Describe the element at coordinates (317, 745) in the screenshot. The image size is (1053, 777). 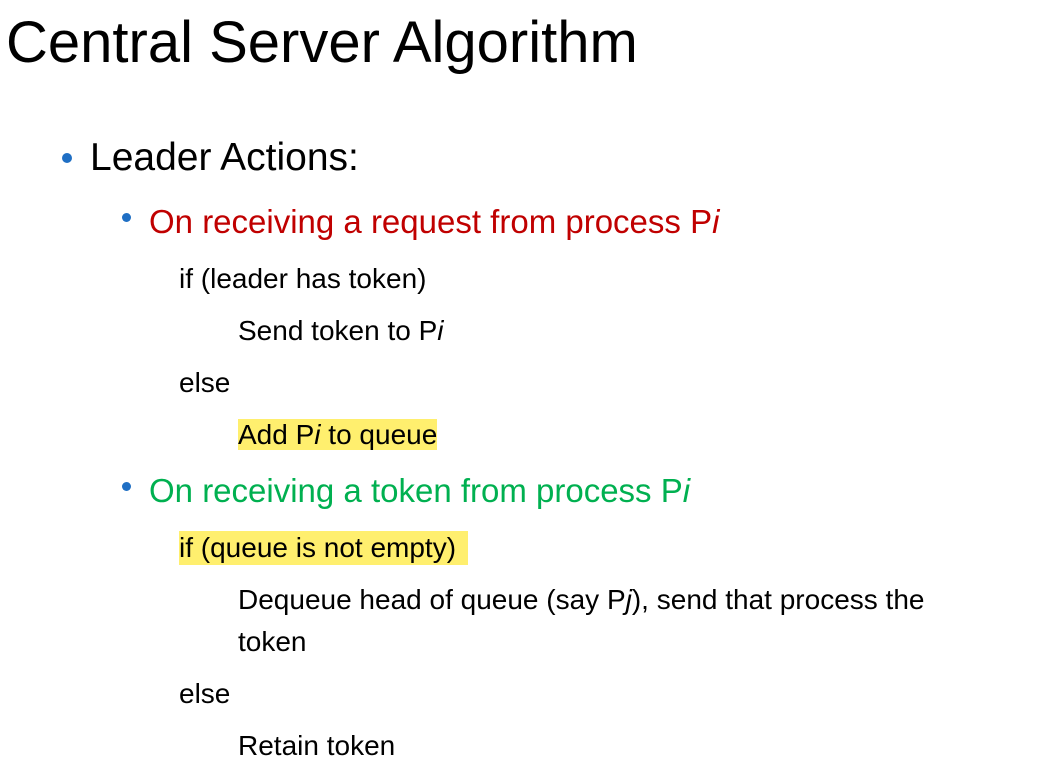
I see `token-retain-line: Retain token` at that location.